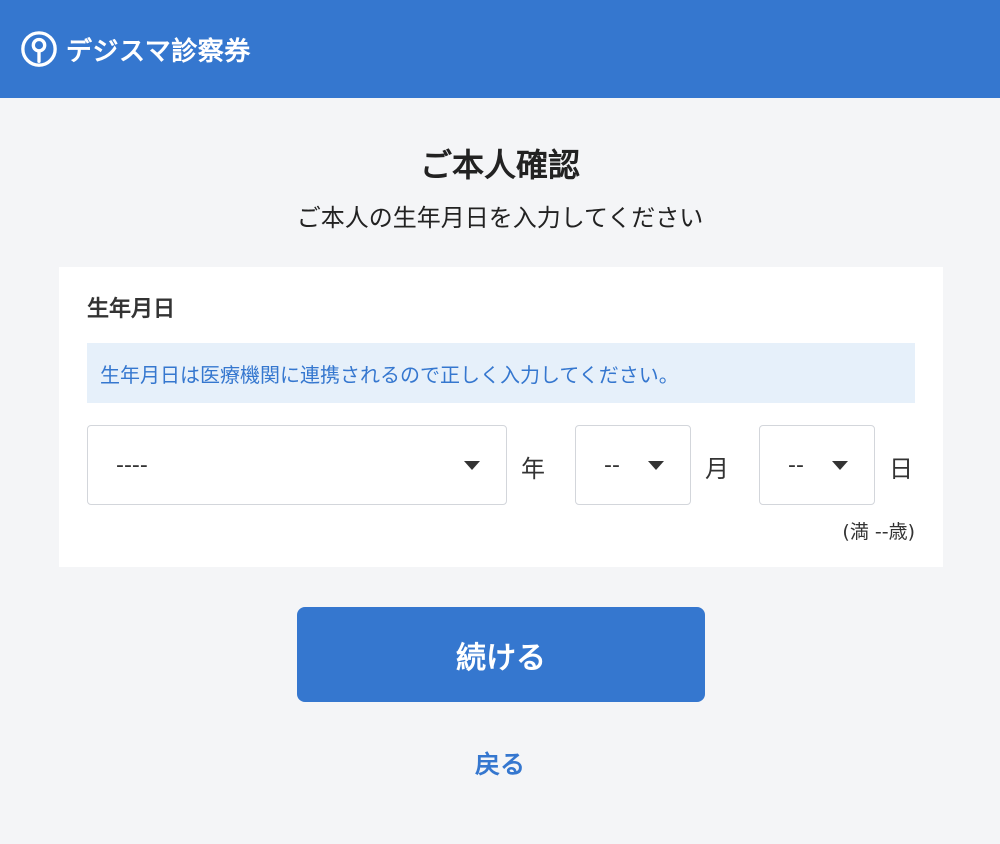 This screenshot has width=1000, height=844. Describe the element at coordinates (131, 309) in the screenshot. I see `birthdate-label: 生年月日` at that location.